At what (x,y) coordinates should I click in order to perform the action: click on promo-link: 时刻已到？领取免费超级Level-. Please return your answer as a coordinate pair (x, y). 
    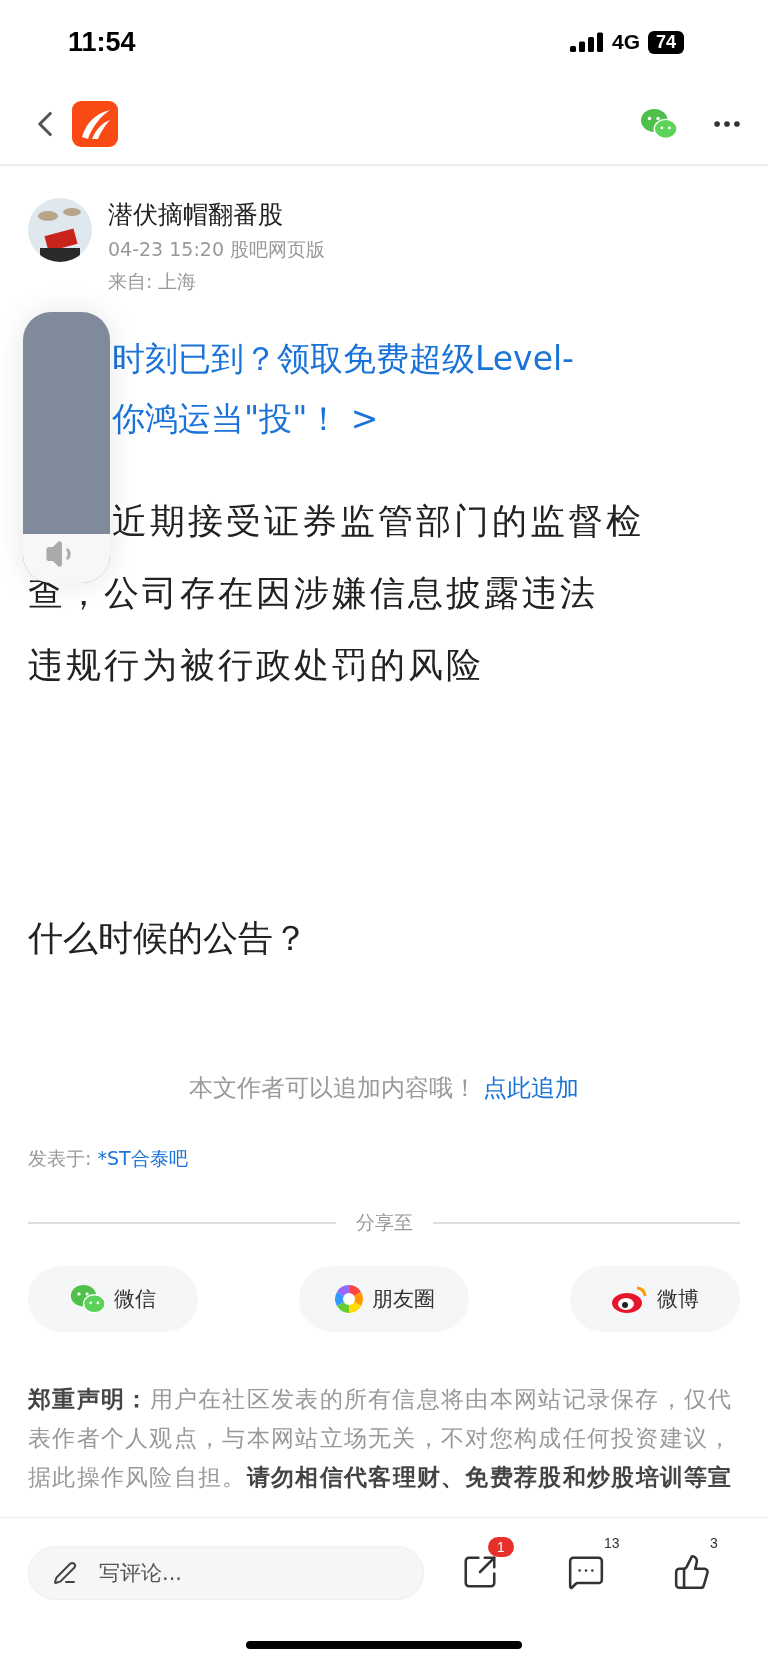
    Looking at the image, I should click on (343, 359).